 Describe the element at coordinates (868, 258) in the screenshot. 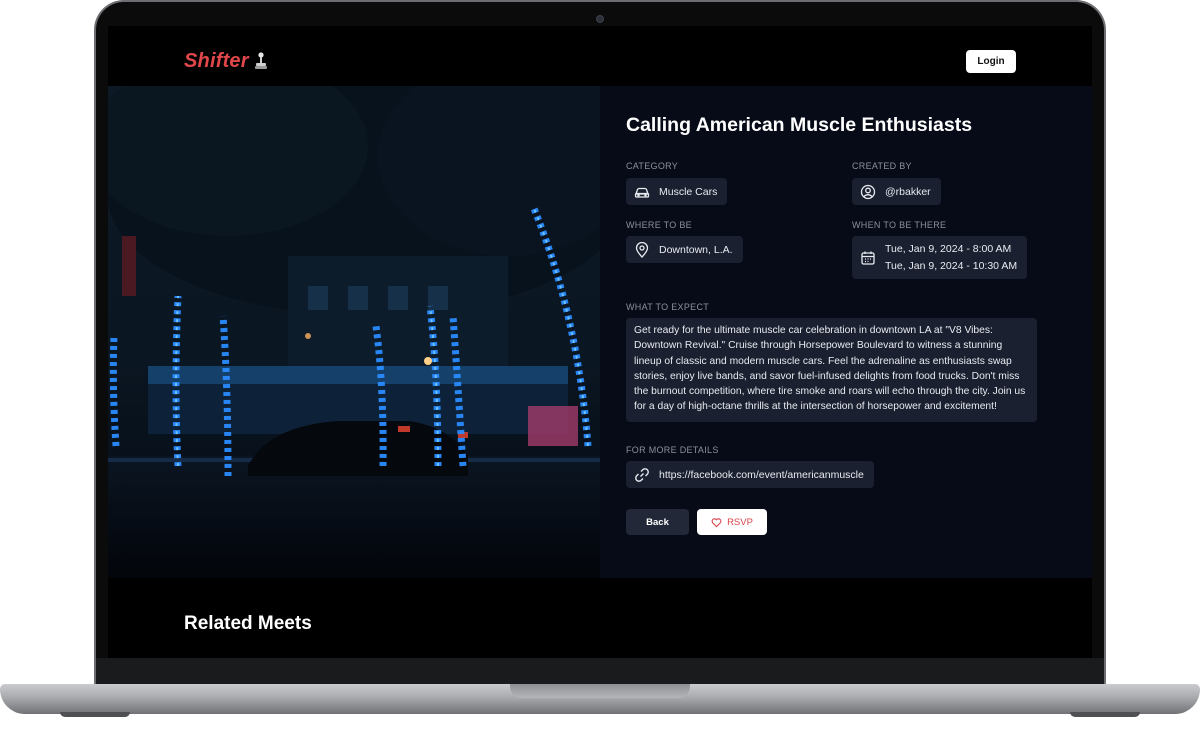

I see `calendar-icon` at that location.